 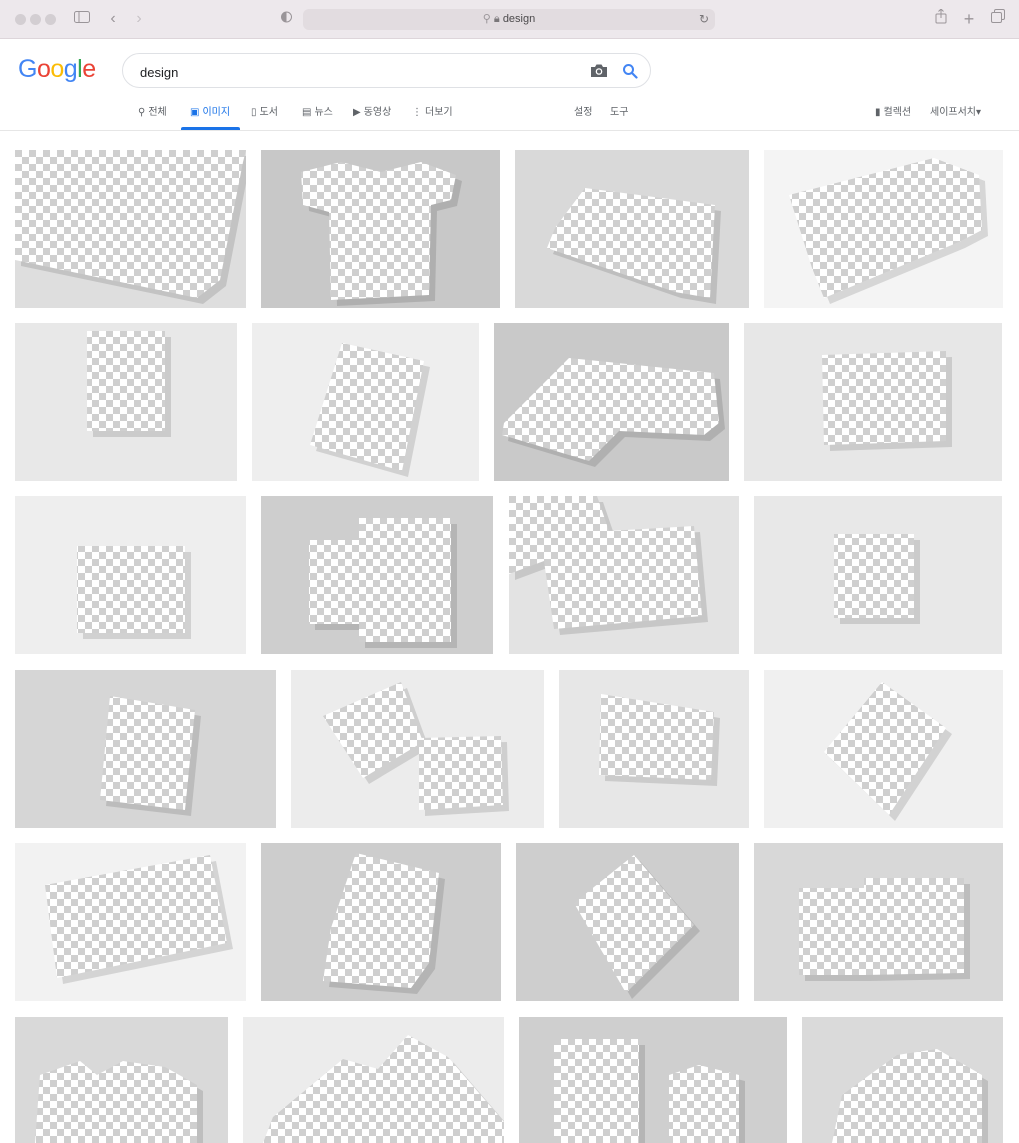 I want to click on folder-mockup, so click(x=878, y=922).